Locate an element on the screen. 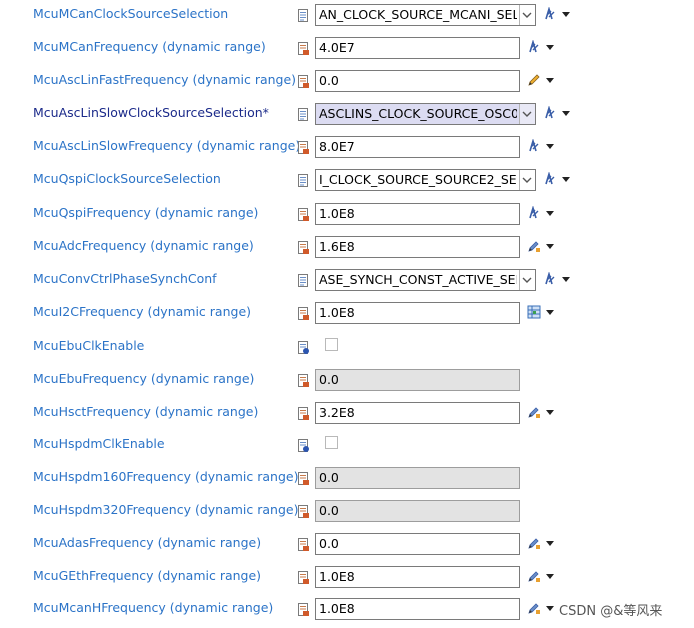 The image size is (694, 628). enum-select: ASE_SYNCH_CONST_ACTIVE_SEL0 is located at coordinates (425, 280).